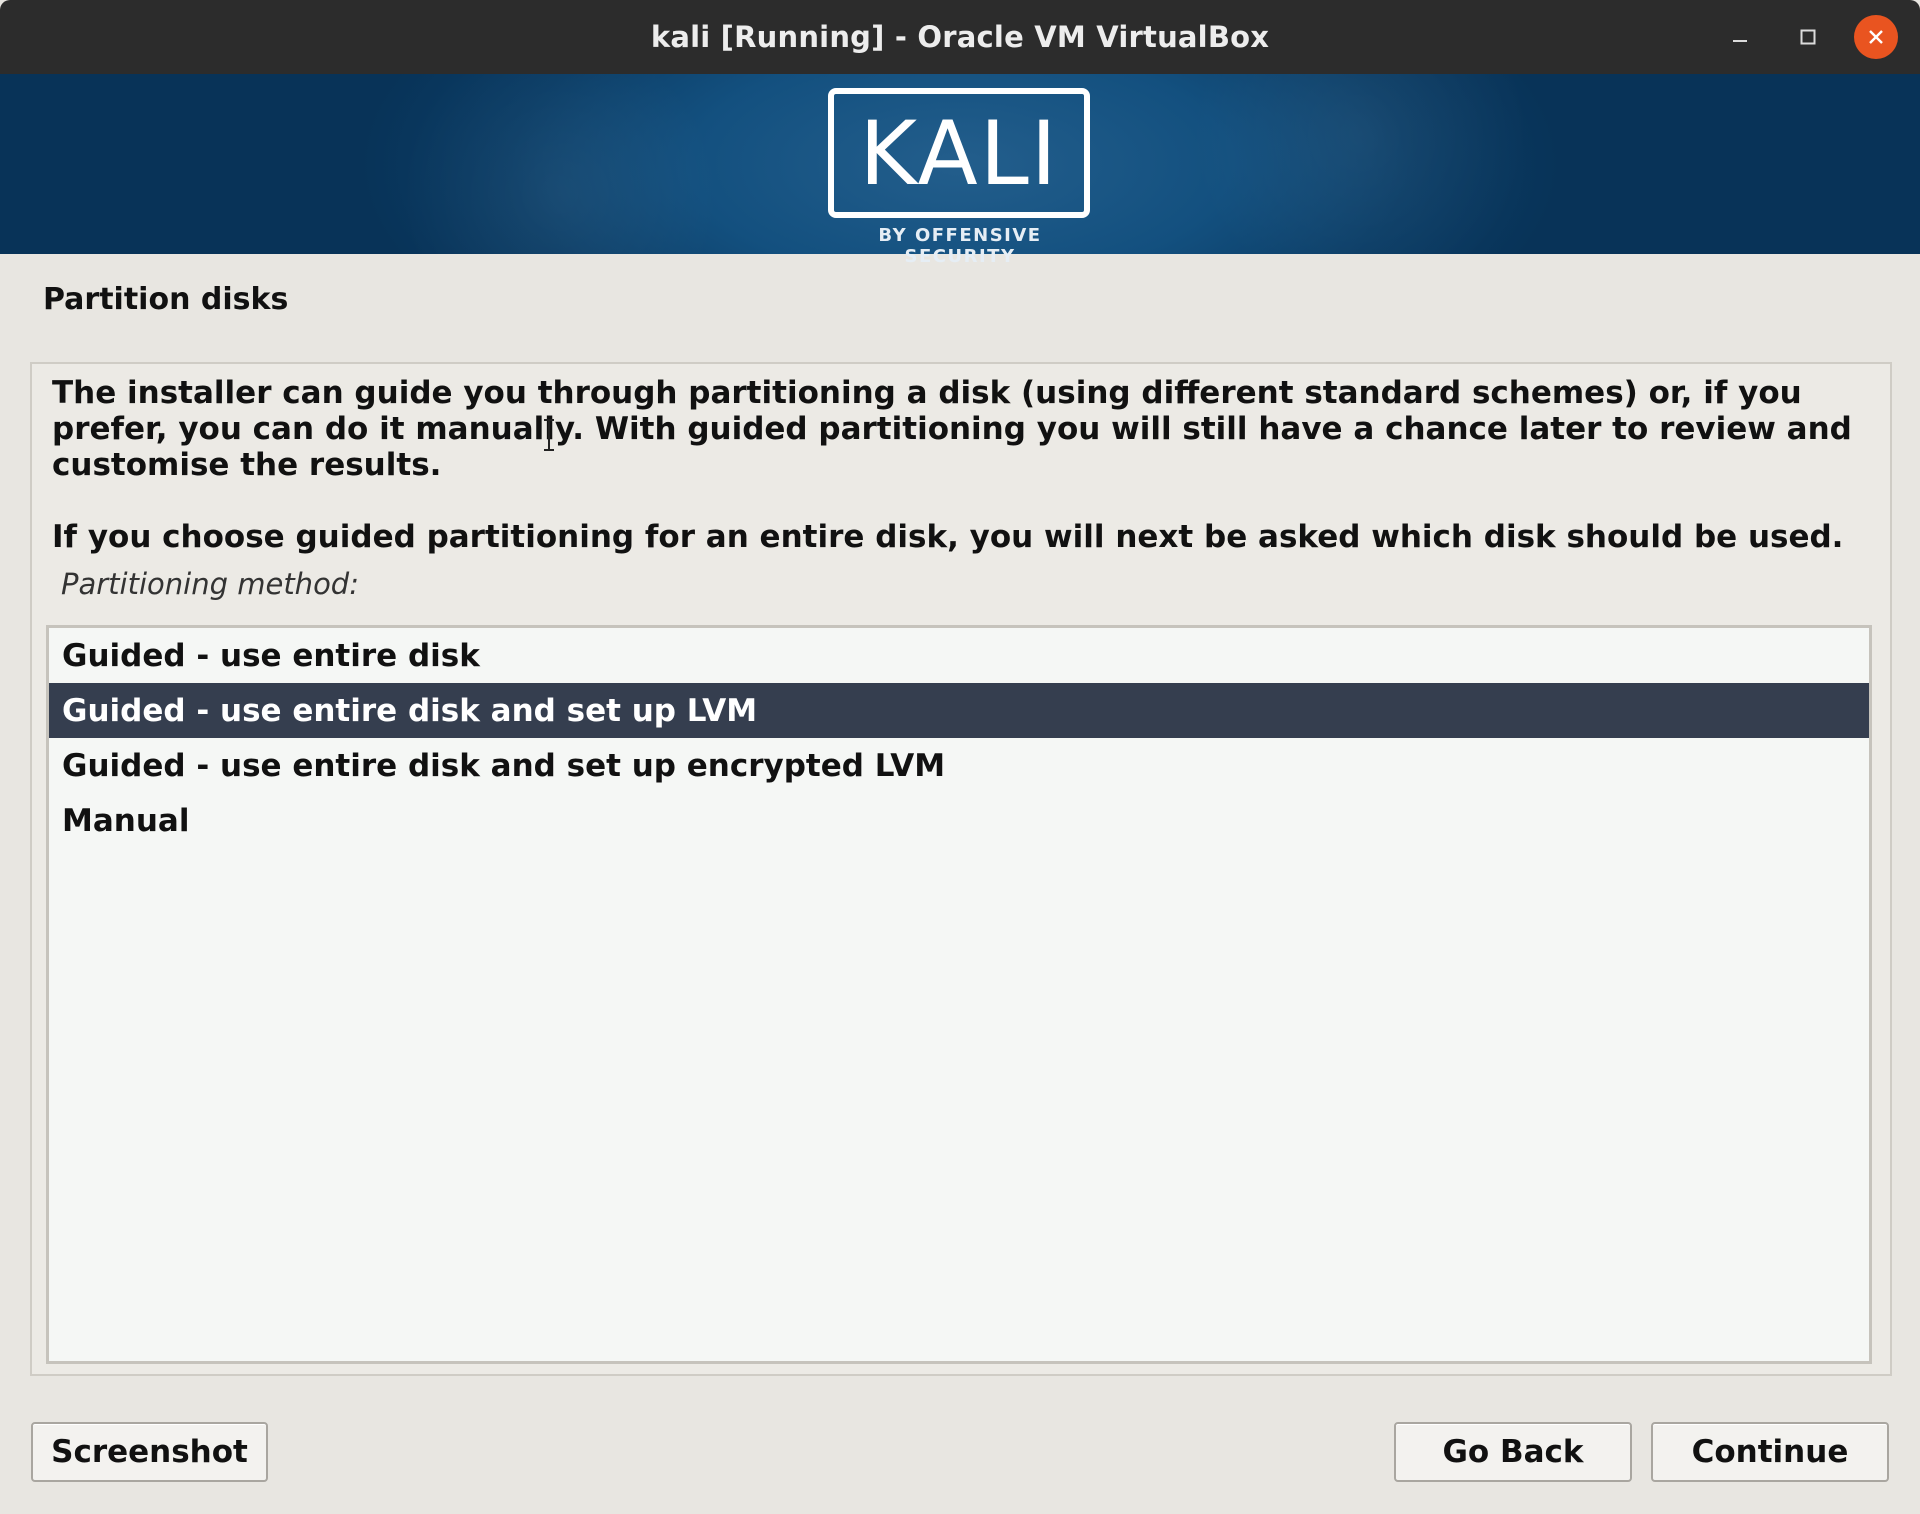  I want to click on kali-logo-text: KALI, so click(959, 153).